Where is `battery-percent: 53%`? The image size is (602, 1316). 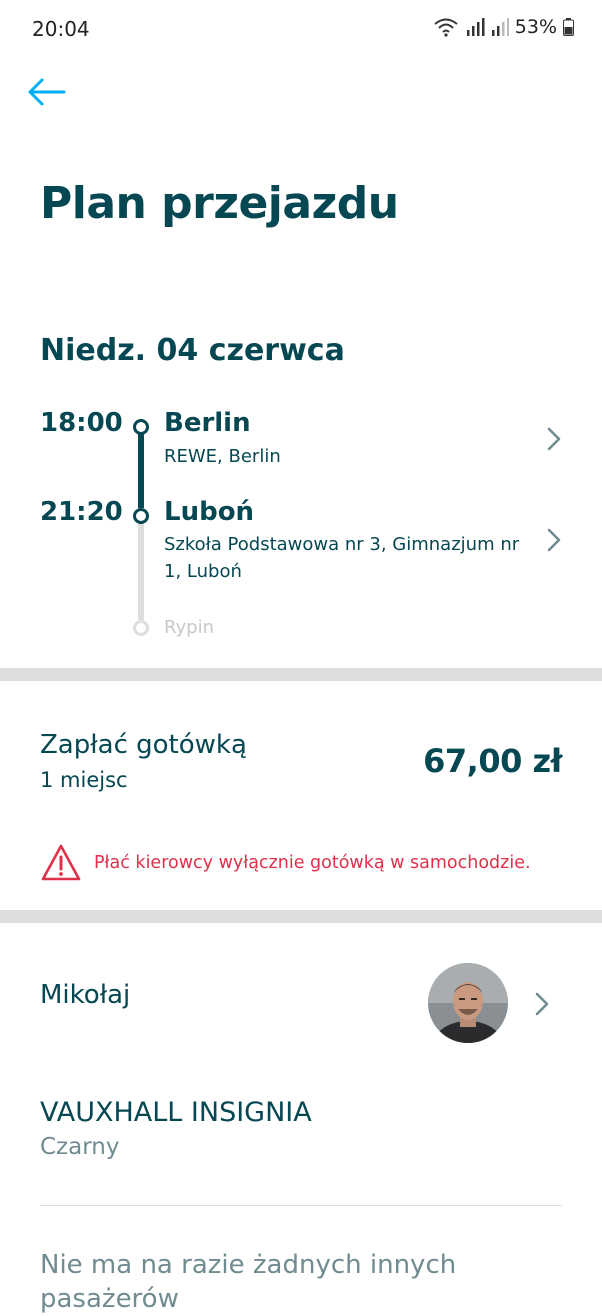 battery-percent: 53% is located at coordinates (535, 27).